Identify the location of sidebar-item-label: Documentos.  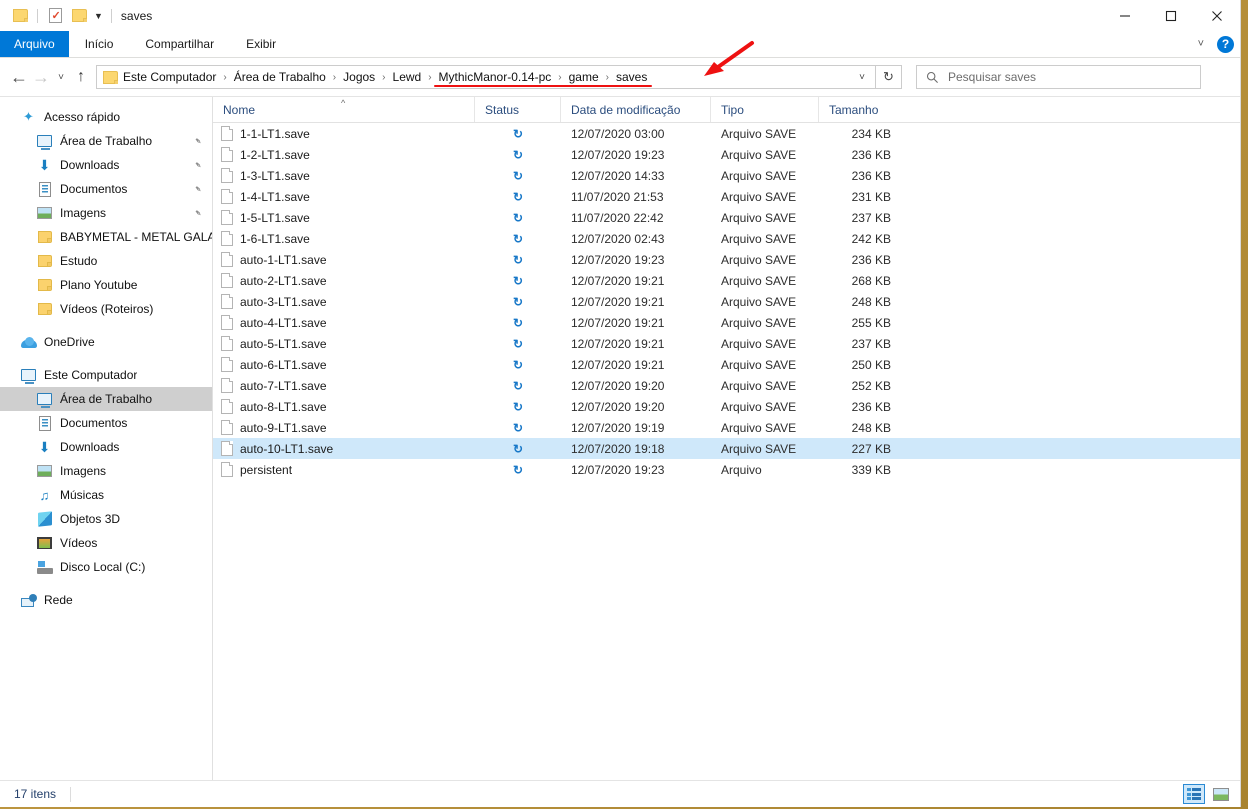
(94, 423).